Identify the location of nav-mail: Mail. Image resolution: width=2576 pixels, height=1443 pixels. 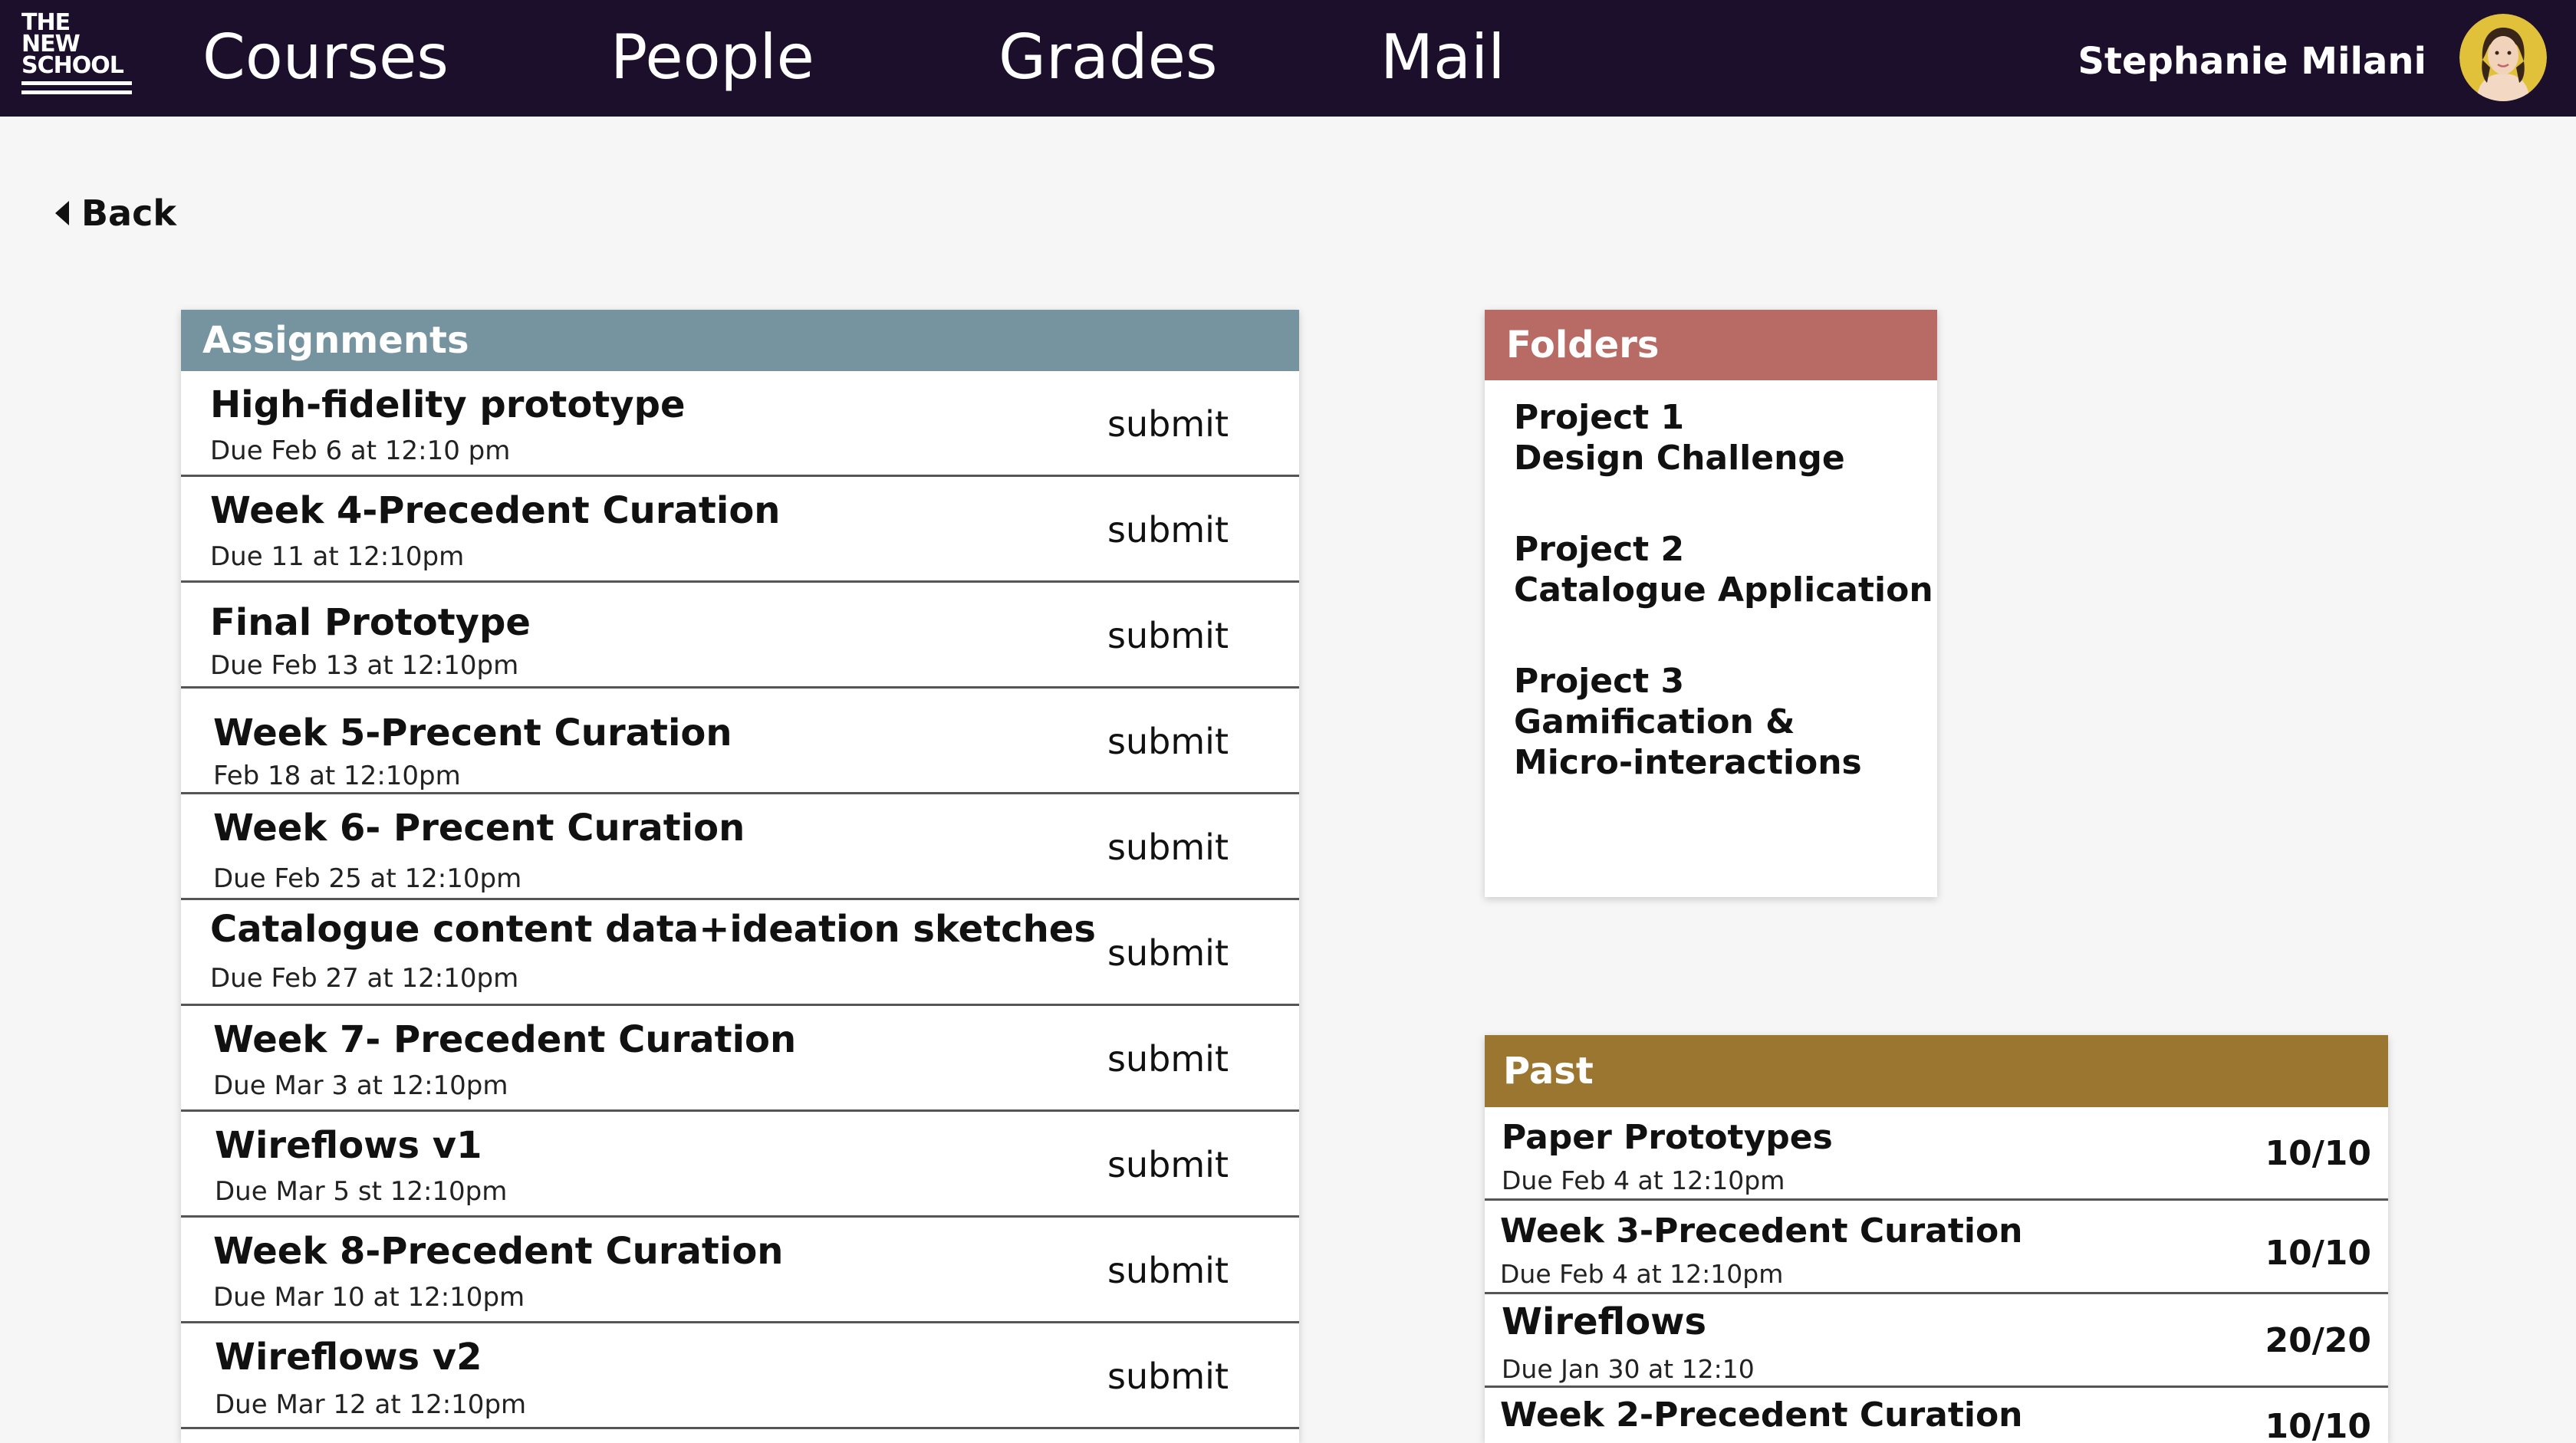
(1442, 58).